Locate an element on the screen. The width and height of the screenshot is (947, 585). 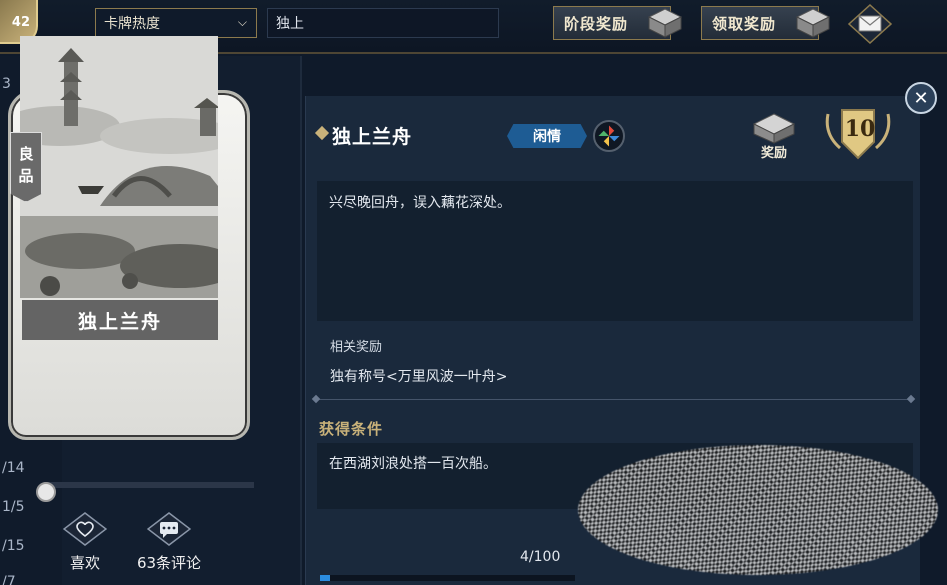
condition-text: 在西湖刘浪处搭一百次船。 is located at coordinates (413, 464).